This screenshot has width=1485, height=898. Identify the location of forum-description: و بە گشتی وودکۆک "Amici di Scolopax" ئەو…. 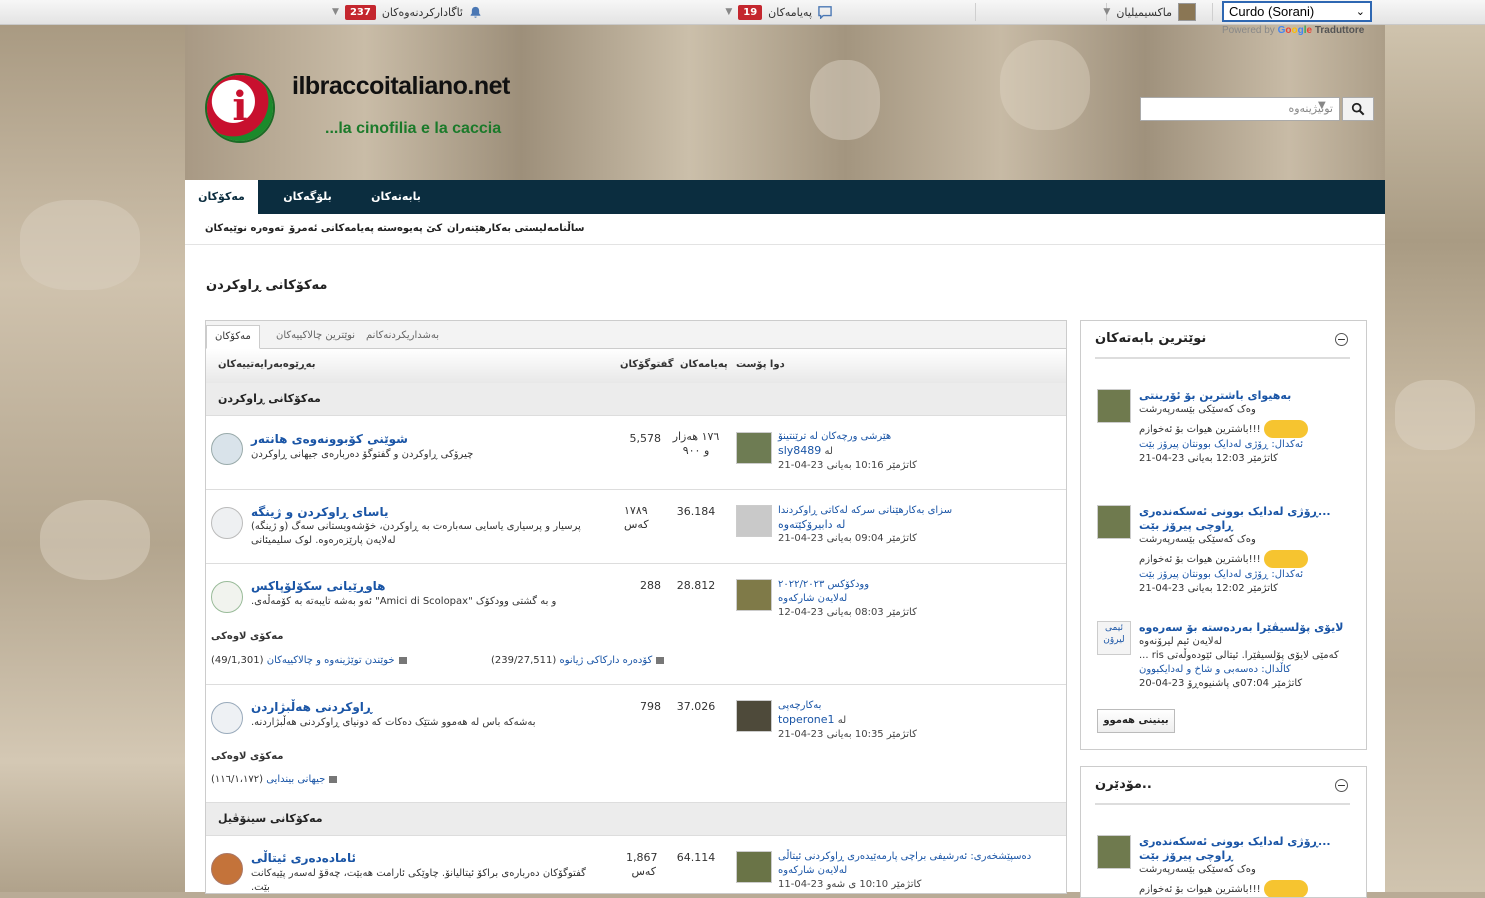
(404, 601).